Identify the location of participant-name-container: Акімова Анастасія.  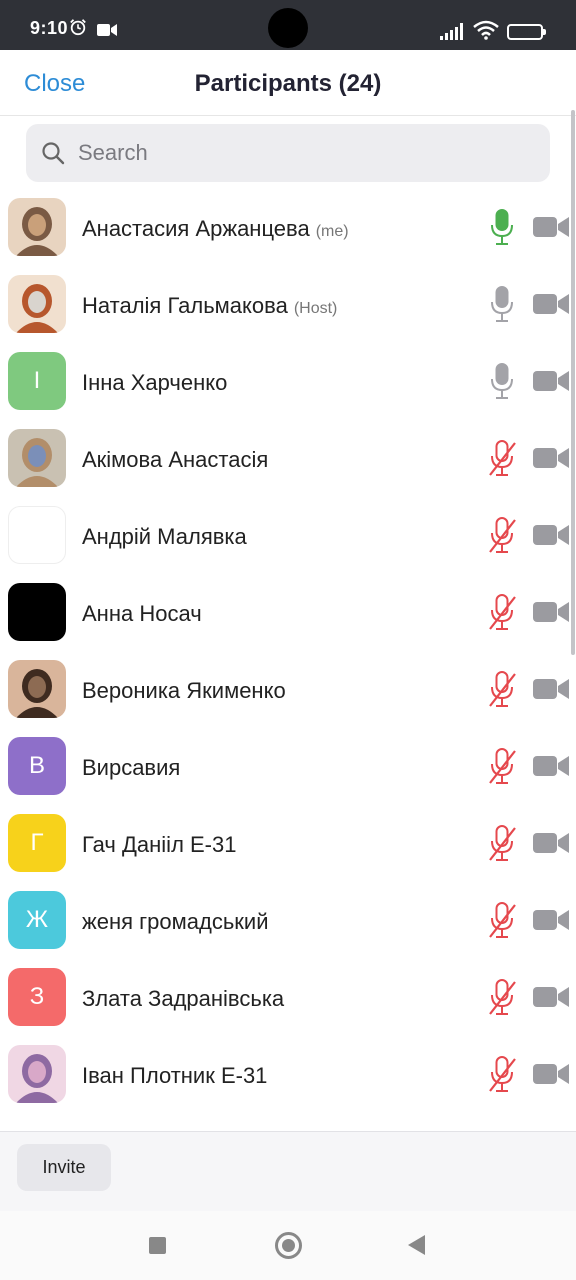
(175, 460).